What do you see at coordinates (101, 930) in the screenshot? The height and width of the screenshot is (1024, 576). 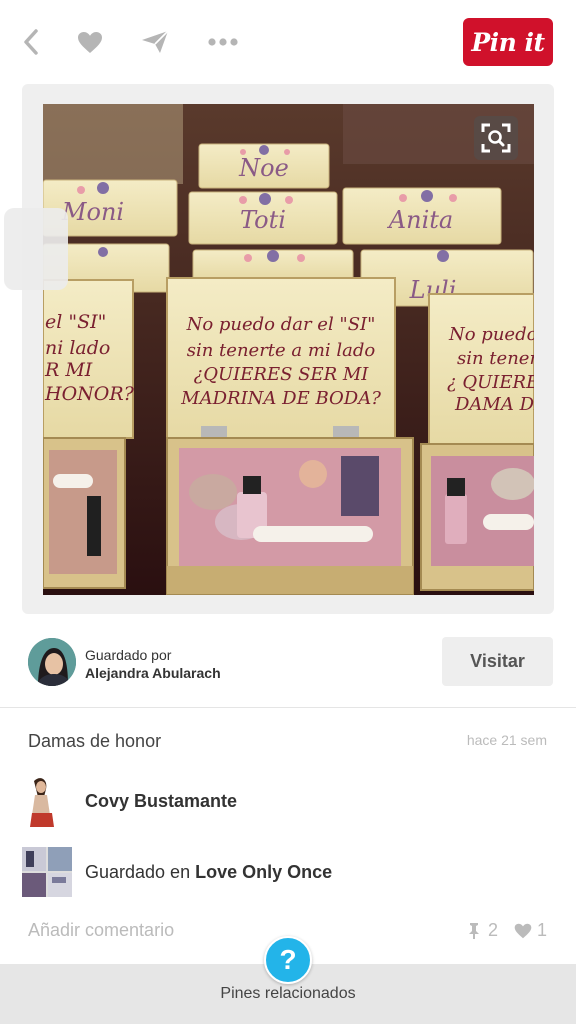 I see `add-comment-link: Añadir comentario` at bounding box center [101, 930].